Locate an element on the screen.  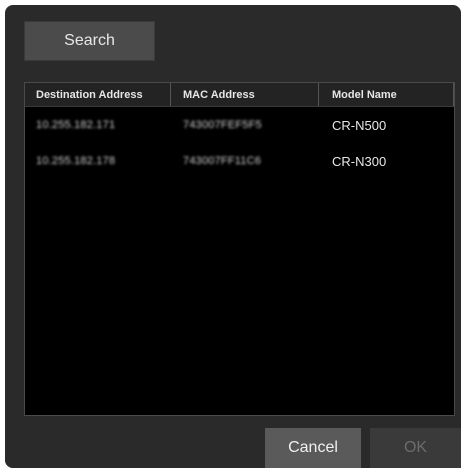
ok-button: OK is located at coordinates (415, 448).